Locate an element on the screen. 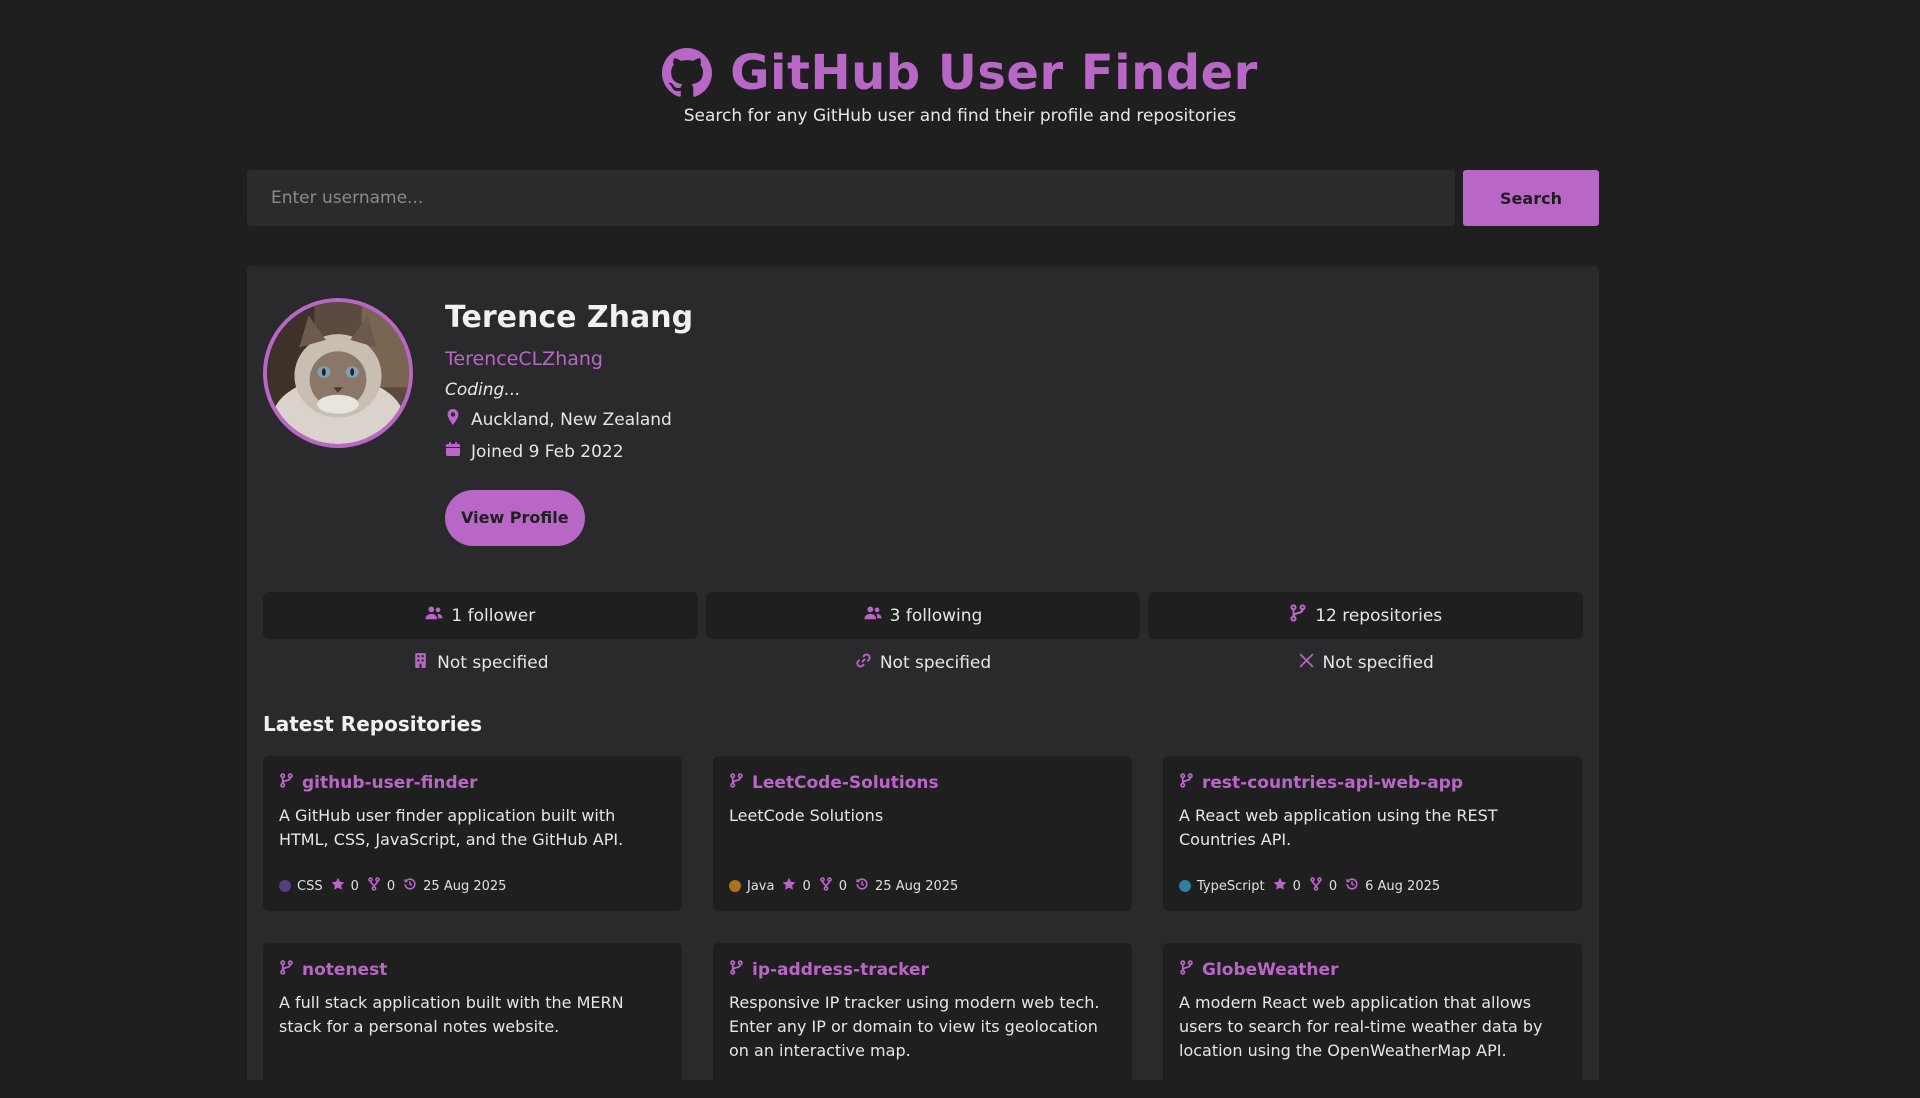 Image resolution: width=1920 pixels, height=1098 pixels. repo-name: github-user-finder is located at coordinates (390, 783).